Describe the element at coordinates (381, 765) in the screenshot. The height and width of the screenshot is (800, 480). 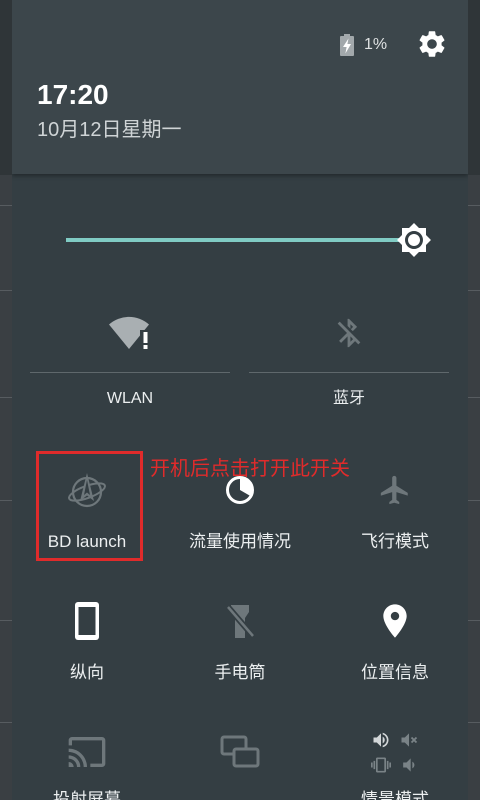
I see `vibrate-icon` at that location.